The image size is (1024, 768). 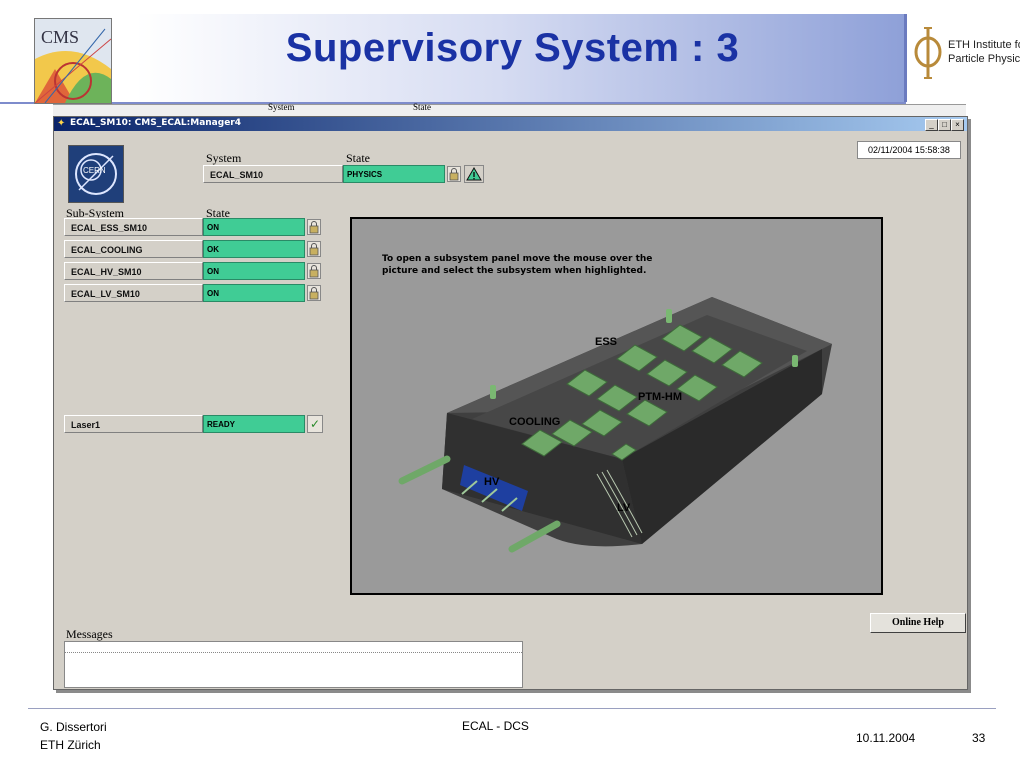 I want to click on maximize-button: □, so click(x=944, y=125).